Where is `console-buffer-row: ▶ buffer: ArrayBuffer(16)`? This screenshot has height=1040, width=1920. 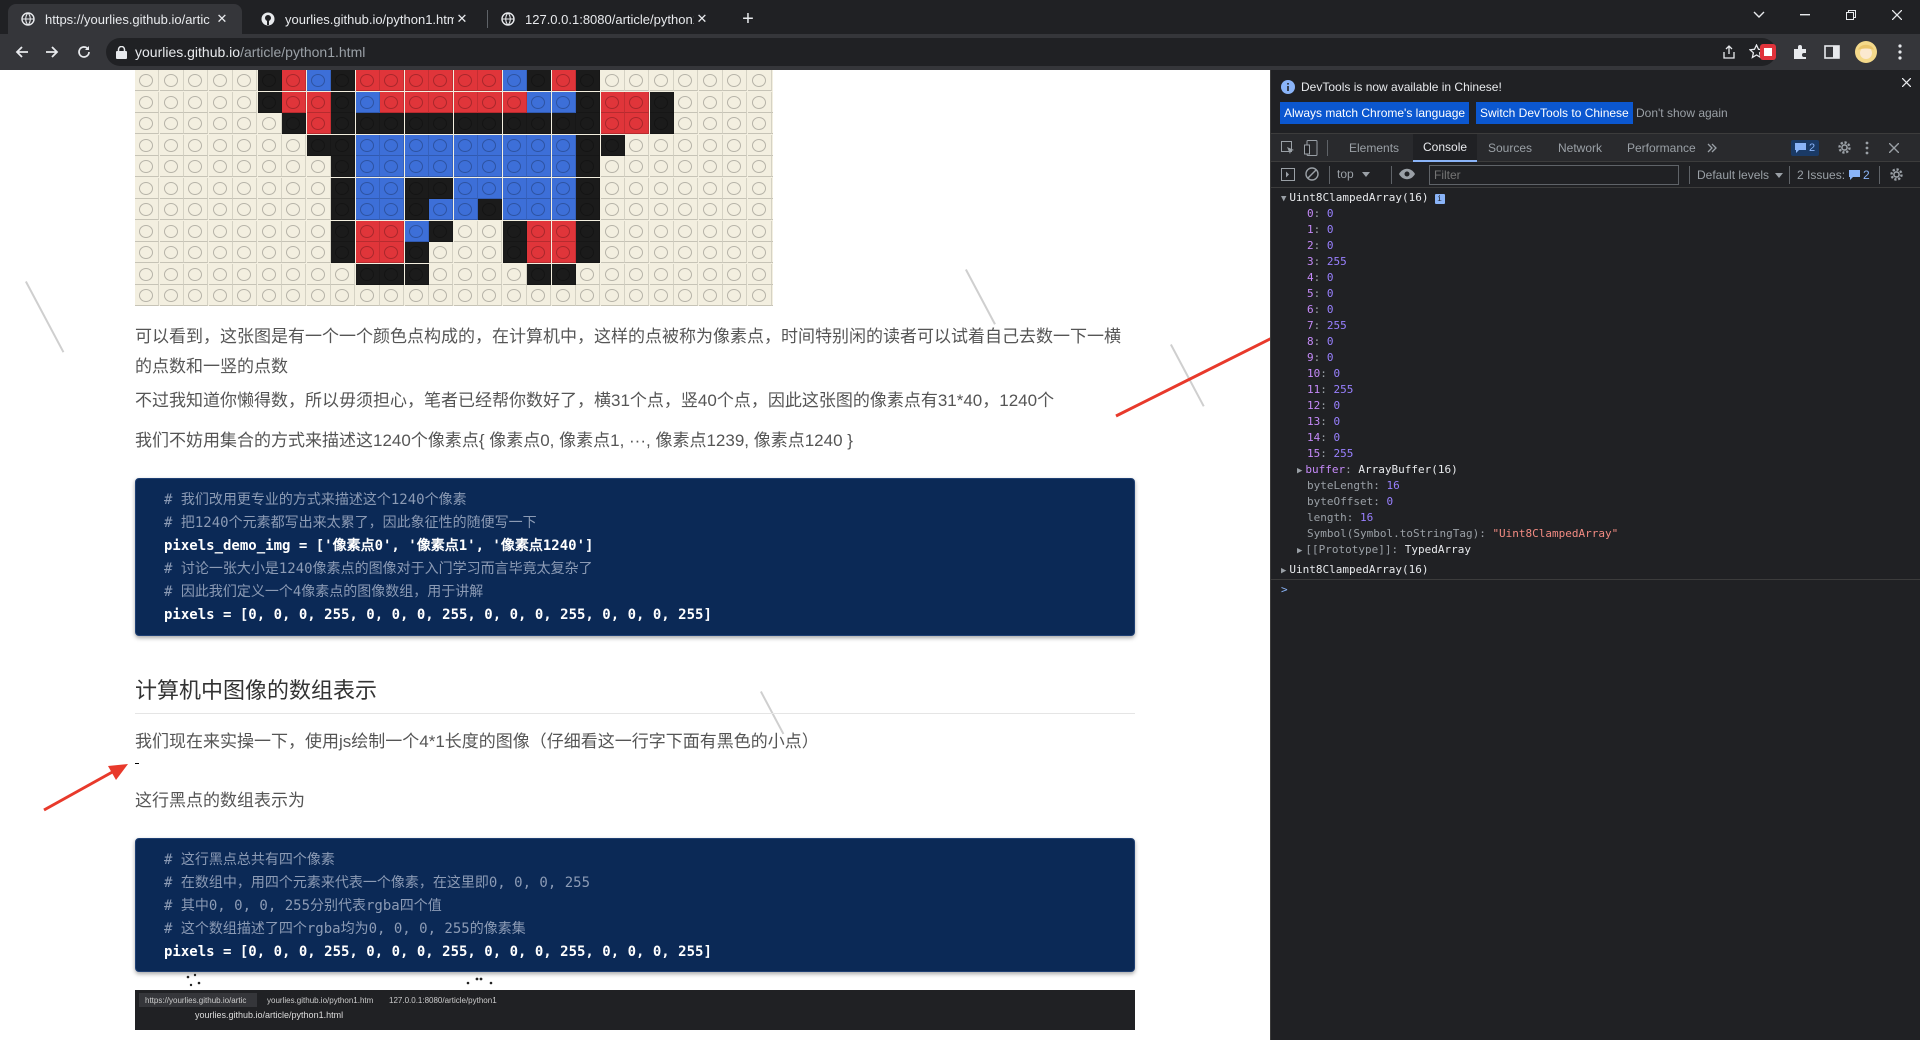 console-buffer-row: ▶ buffer: ArrayBuffer(16) is located at coordinates (1377, 470).